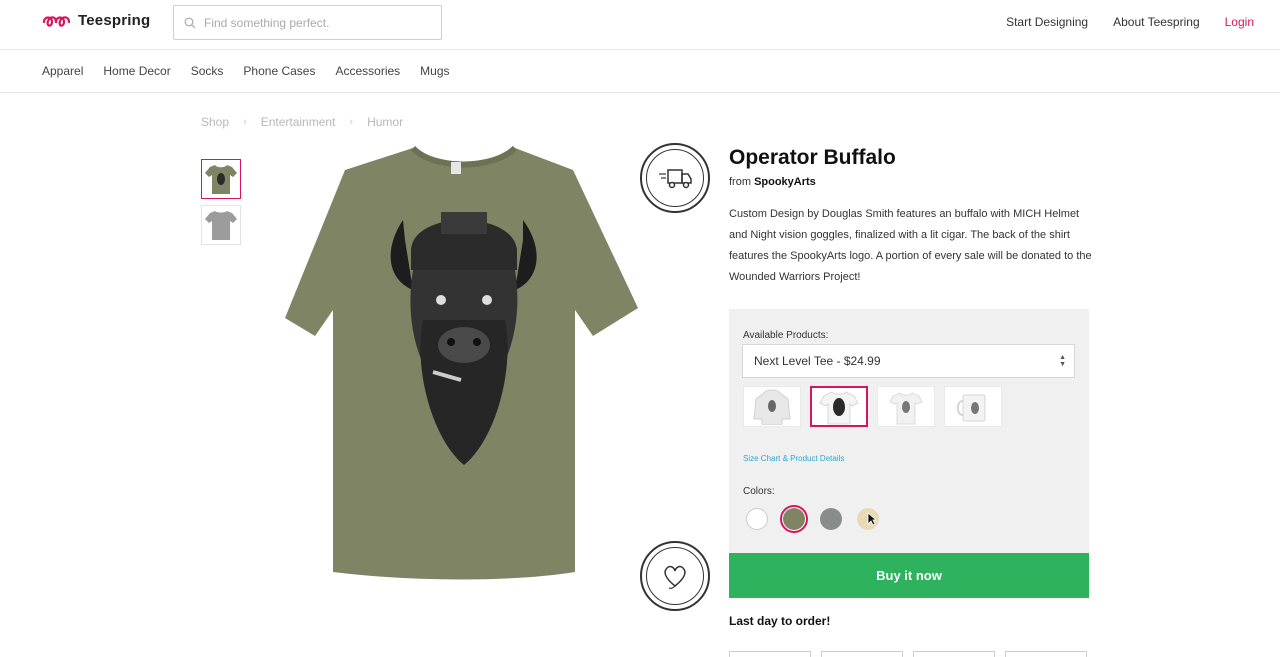 Image resolution: width=1280 pixels, height=657 pixels. What do you see at coordinates (56, 21) in the screenshot?
I see `logo-icon` at bounding box center [56, 21].